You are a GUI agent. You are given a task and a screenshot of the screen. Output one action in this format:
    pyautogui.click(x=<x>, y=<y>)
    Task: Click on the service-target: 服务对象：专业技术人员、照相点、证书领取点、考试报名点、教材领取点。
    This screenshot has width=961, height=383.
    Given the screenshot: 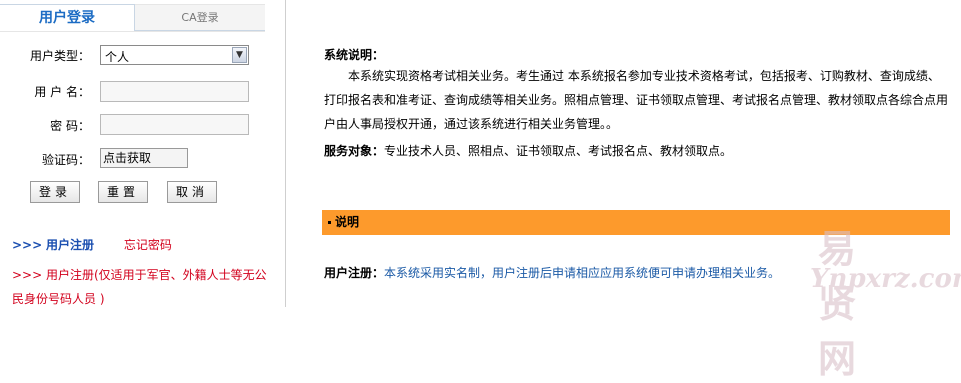 What is the action you would take?
    pyautogui.click(x=528, y=150)
    